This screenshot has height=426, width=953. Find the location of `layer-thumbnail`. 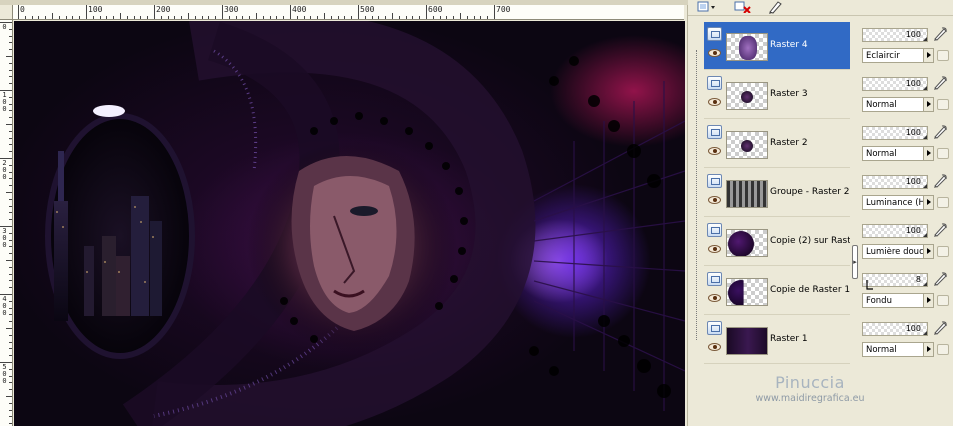

layer-thumbnail is located at coordinates (747, 243).